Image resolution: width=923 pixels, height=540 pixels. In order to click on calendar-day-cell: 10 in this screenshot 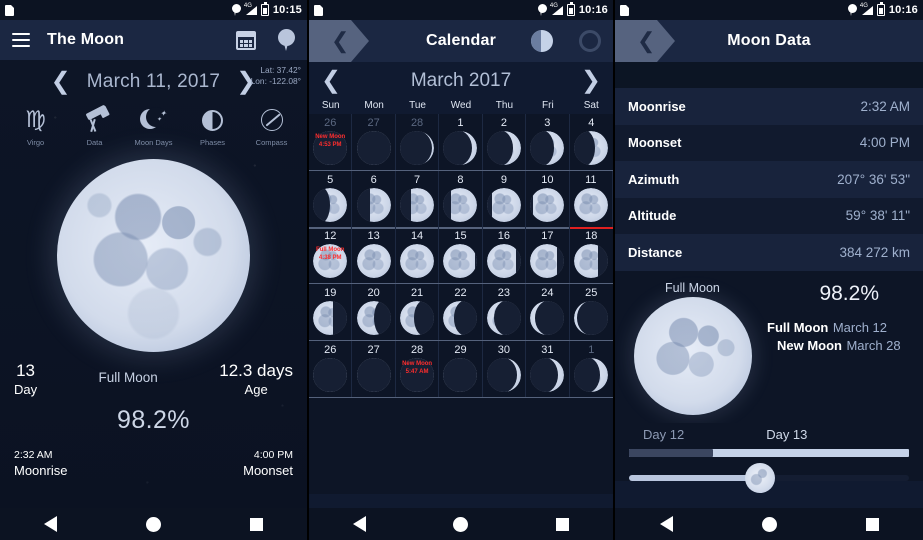, I will do `click(548, 199)`.